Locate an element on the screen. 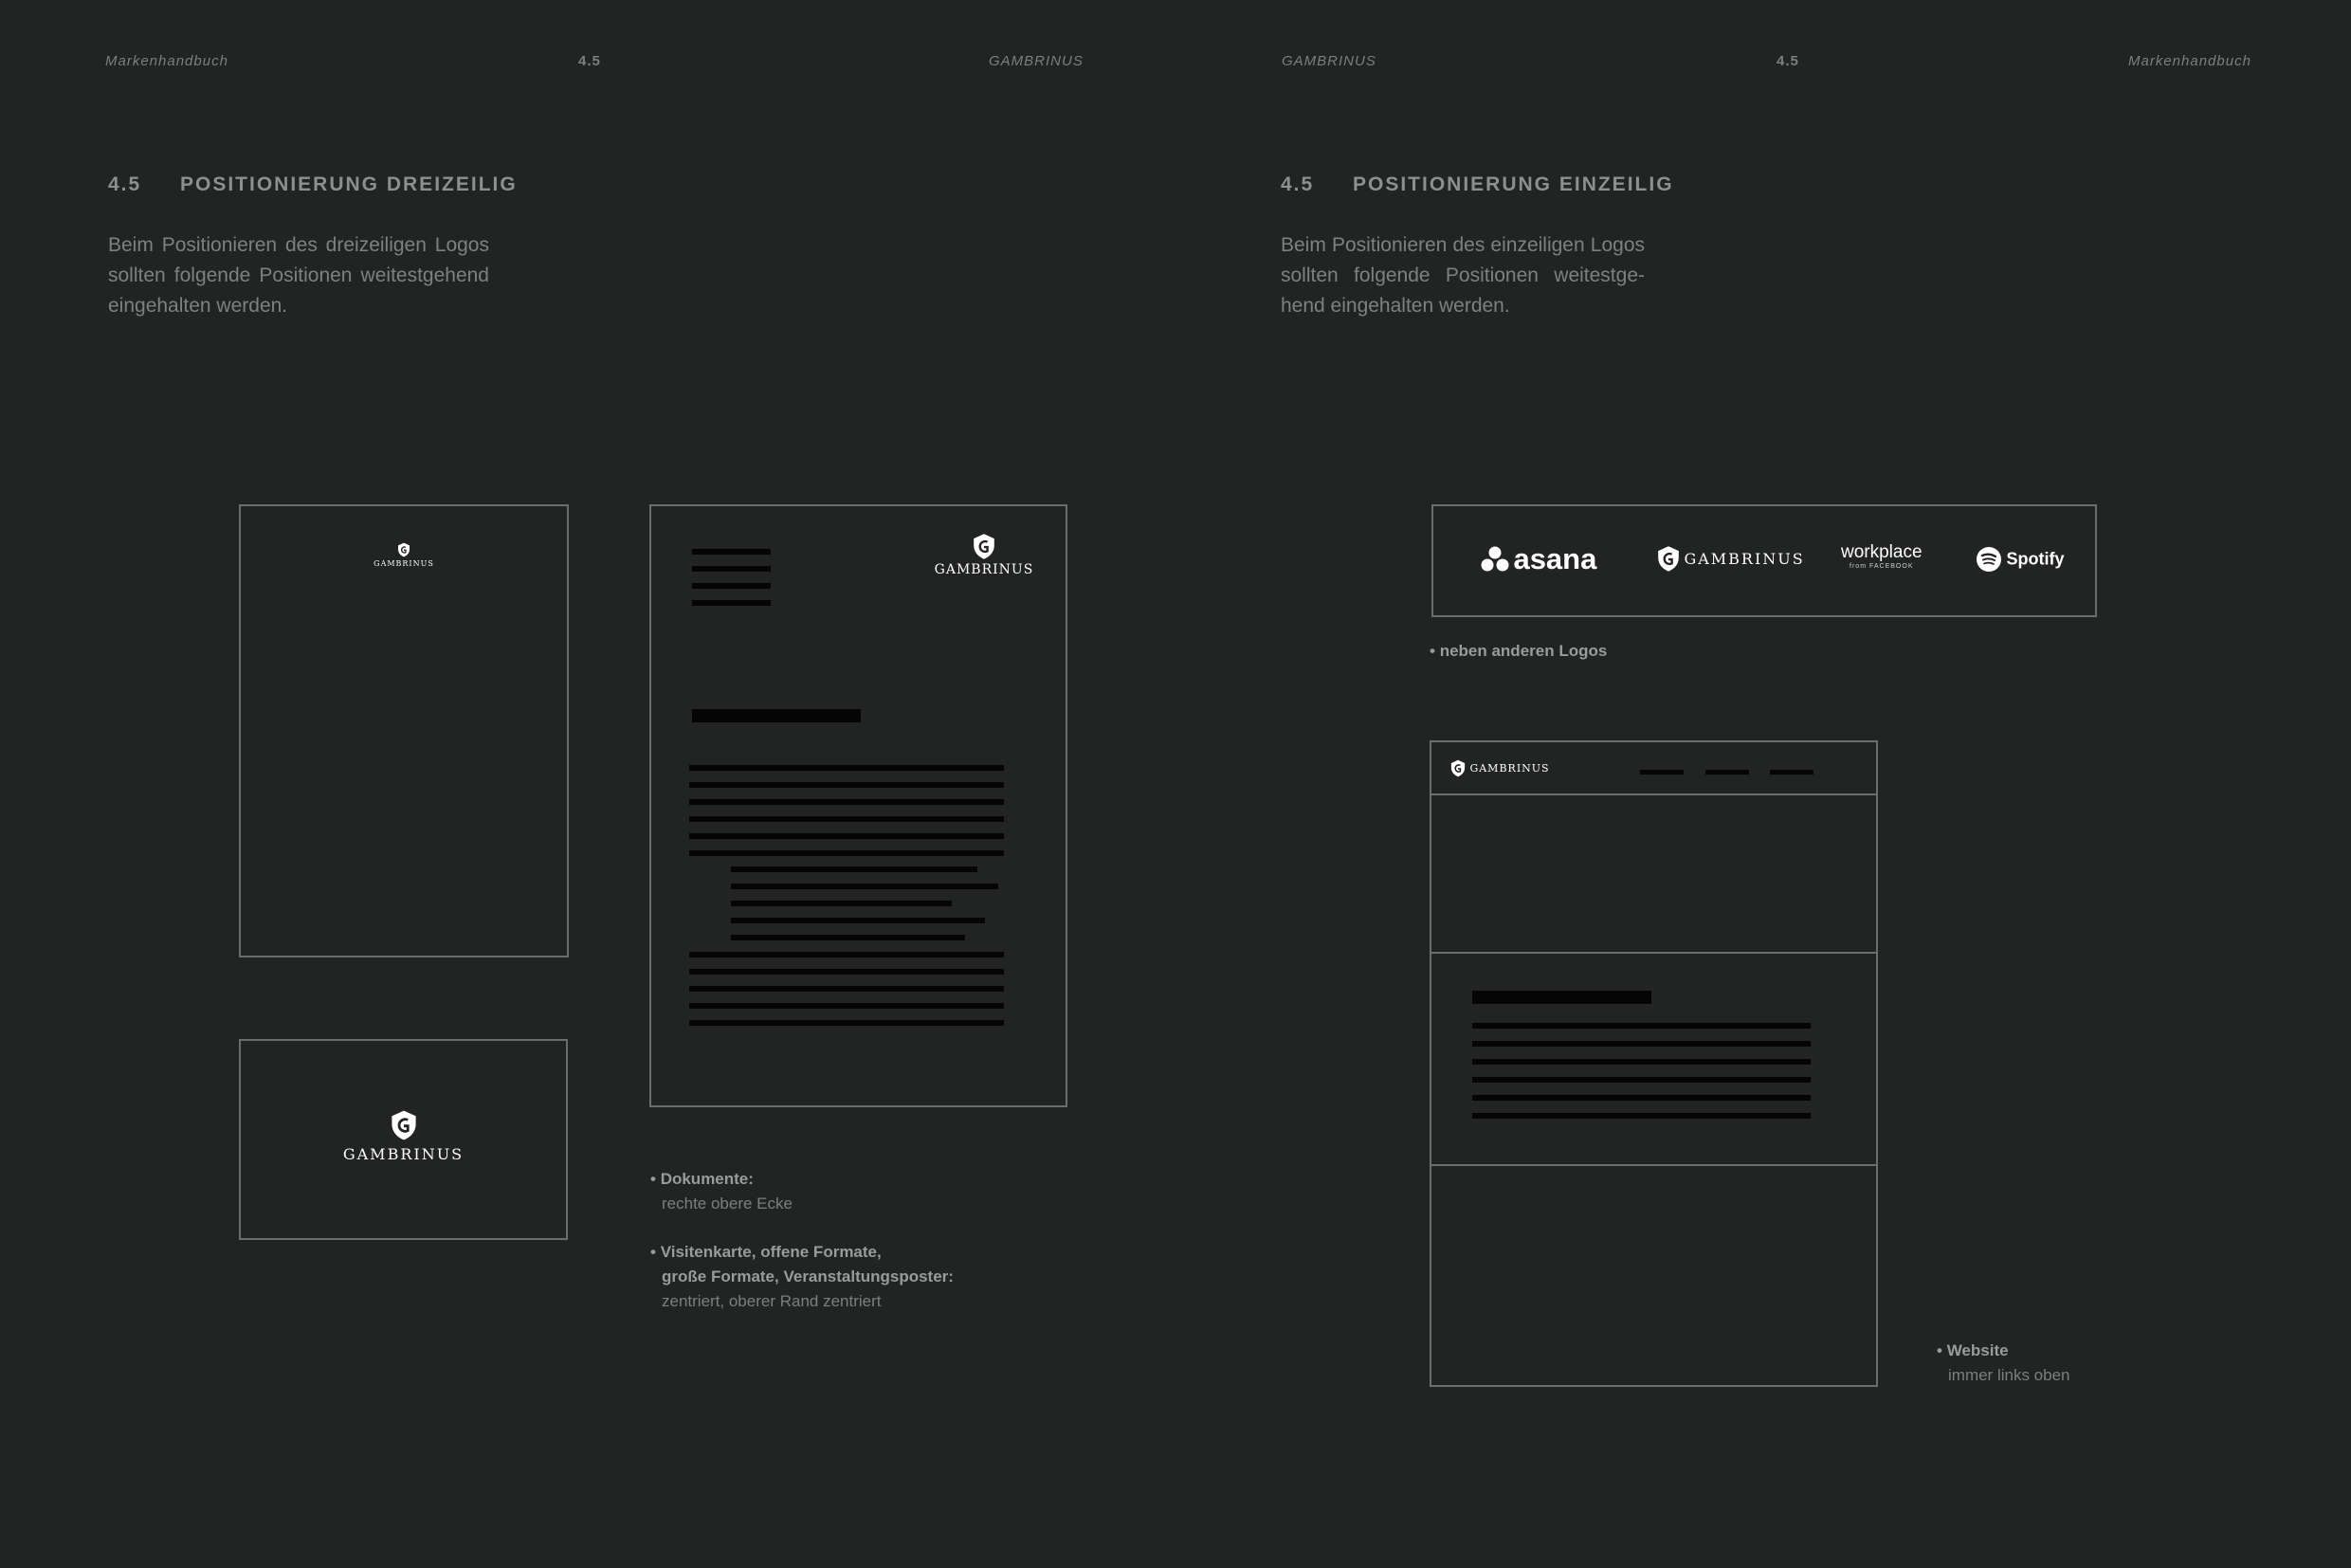 The width and height of the screenshot is (2351, 1568). letter-logo: GAMBRINUS is located at coordinates (984, 555).